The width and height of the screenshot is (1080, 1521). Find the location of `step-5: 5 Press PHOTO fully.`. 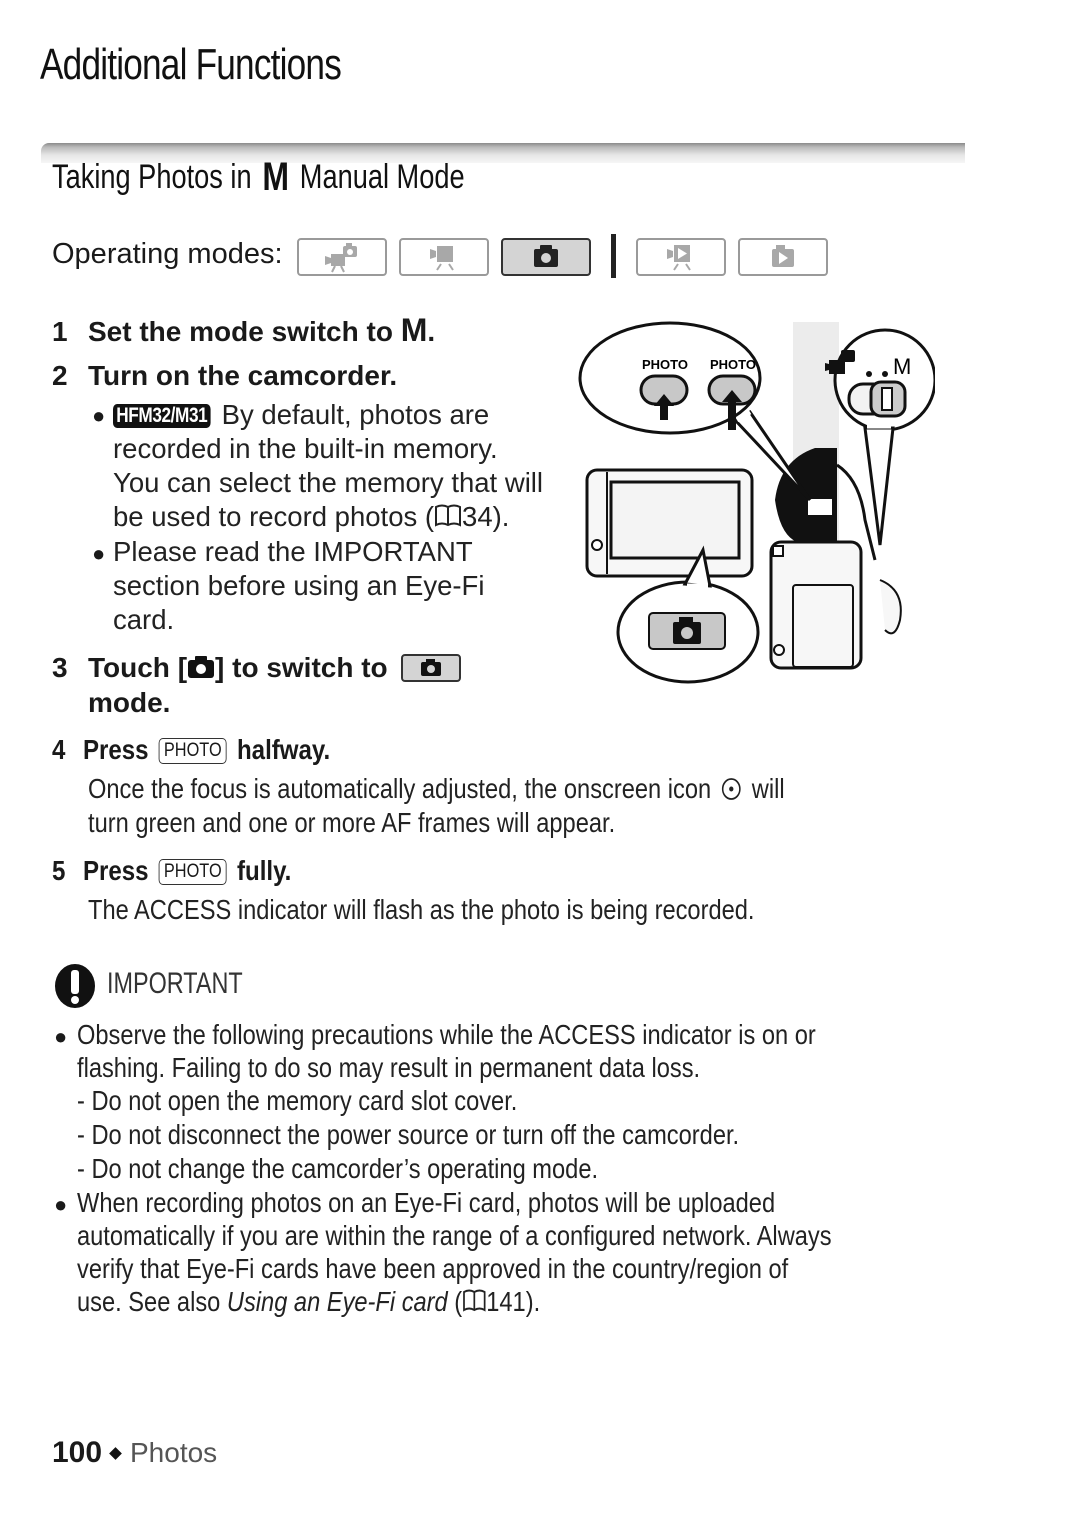

step-5: 5 Press PHOTO fully. is located at coordinates (171, 871).